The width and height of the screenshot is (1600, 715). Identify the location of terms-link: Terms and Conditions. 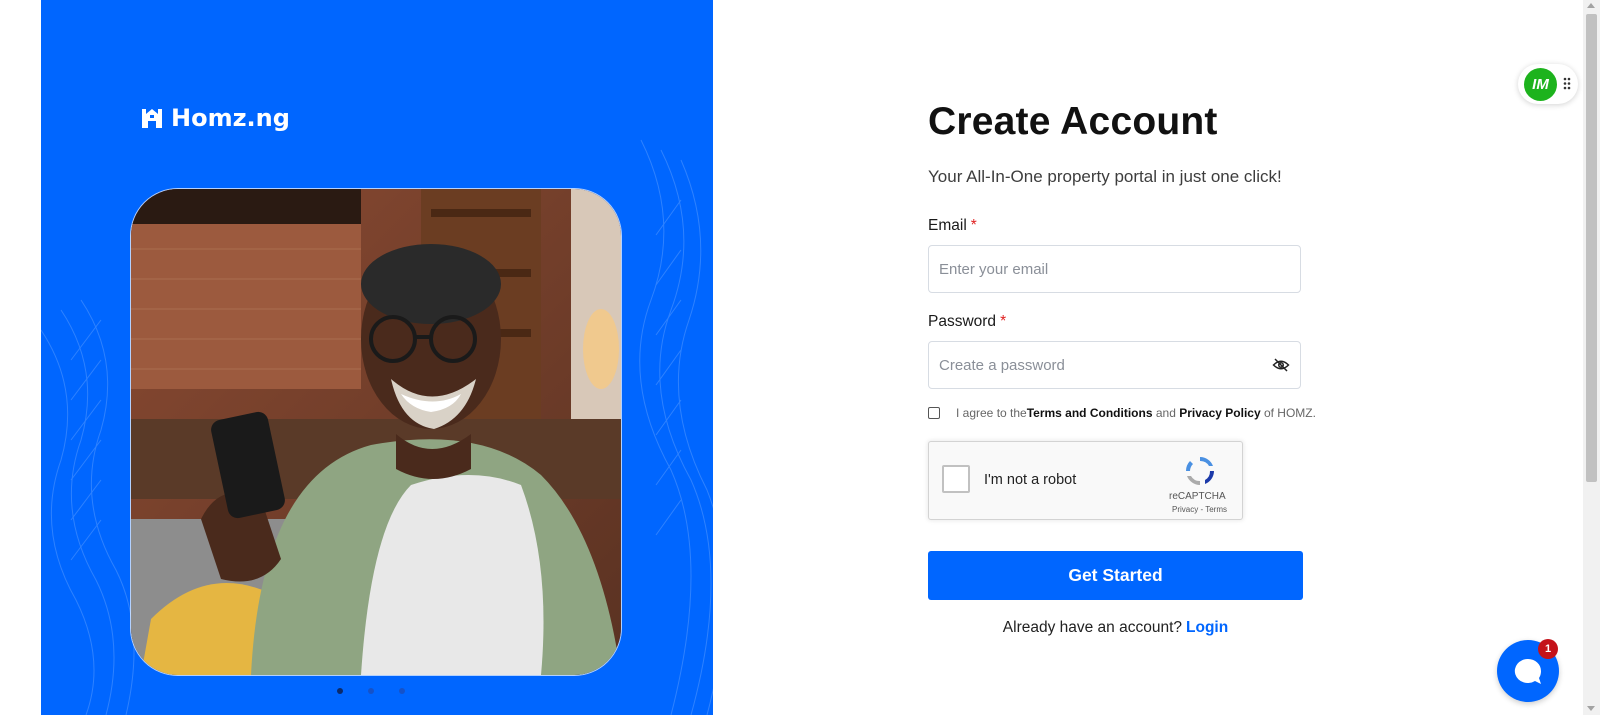
(1090, 413).